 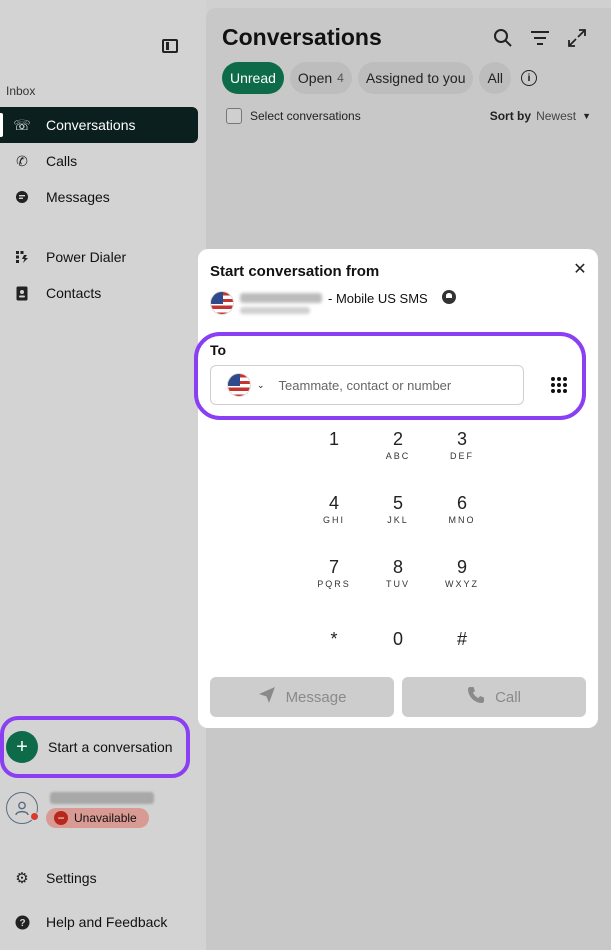 What do you see at coordinates (110, 747) in the screenshot?
I see `start-conversation-label: Start a conversation` at bounding box center [110, 747].